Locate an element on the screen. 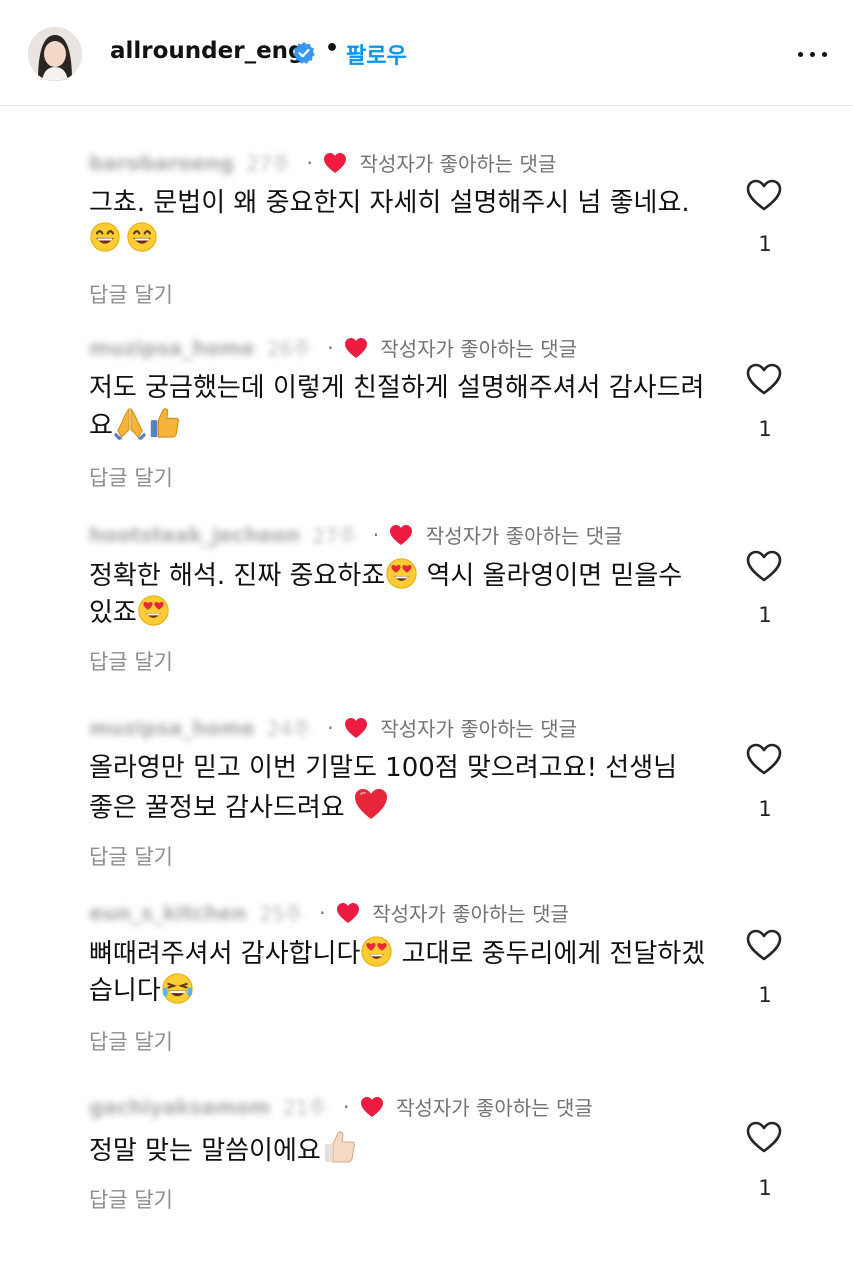 The height and width of the screenshot is (1280, 853). comment-text-block: 저도 궁금했는데 이렇게 친절하게 설명해주셔서 감사드려요 is located at coordinates (399, 407).